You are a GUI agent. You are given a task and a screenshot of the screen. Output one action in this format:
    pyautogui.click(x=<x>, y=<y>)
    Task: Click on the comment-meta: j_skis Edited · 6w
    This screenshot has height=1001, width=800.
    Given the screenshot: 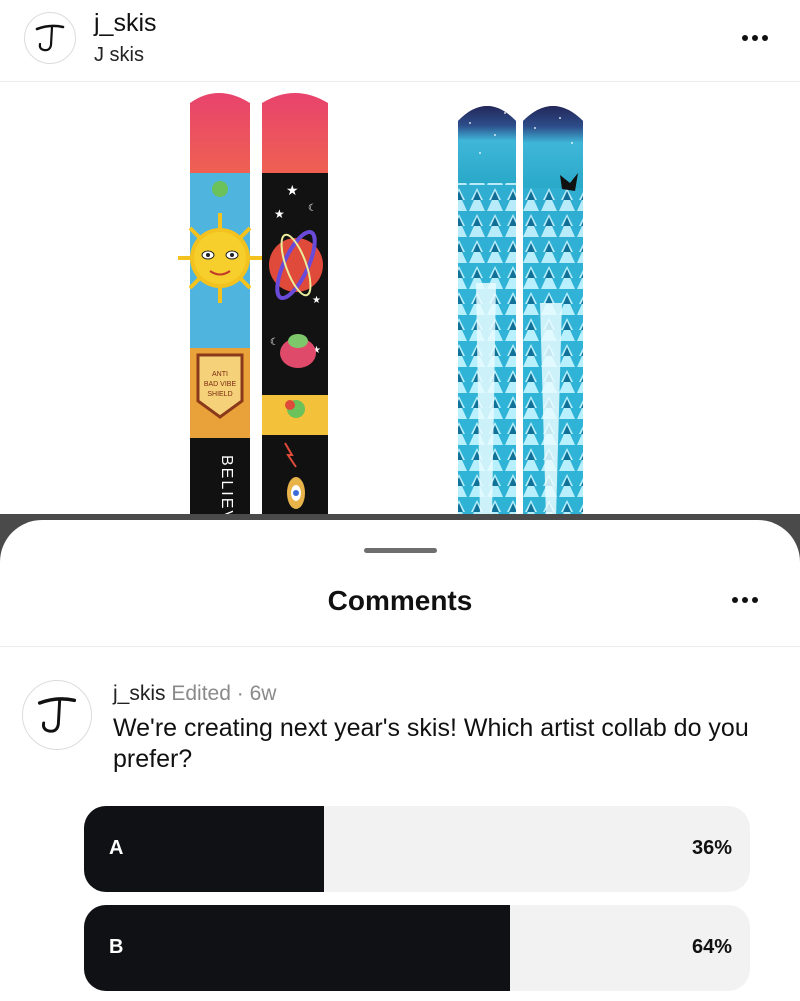 What is the action you would take?
    pyautogui.click(x=194, y=694)
    